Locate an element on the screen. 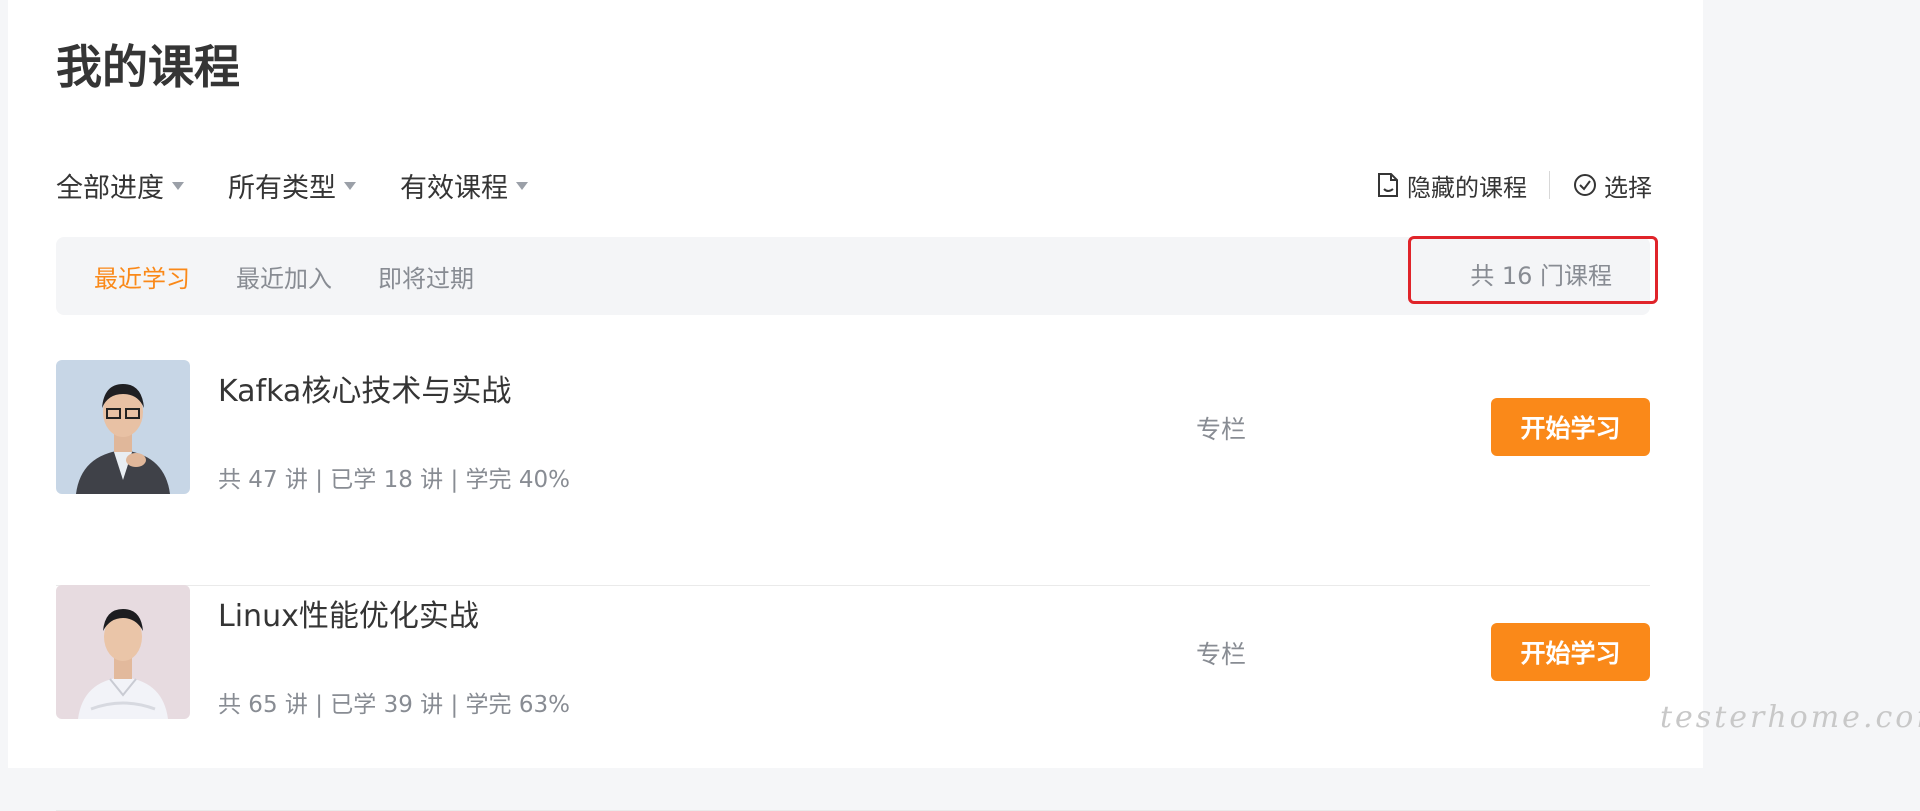 The width and height of the screenshot is (1920, 811). tab-recently-added: 最近加入 is located at coordinates (284, 276).